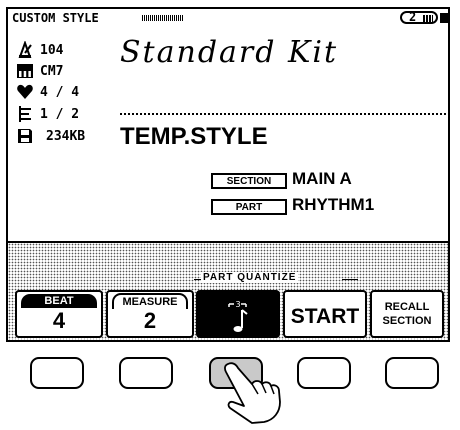  What do you see at coordinates (229, 52) in the screenshot?
I see `style-name: Standard Kit` at bounding box center [229, 52].